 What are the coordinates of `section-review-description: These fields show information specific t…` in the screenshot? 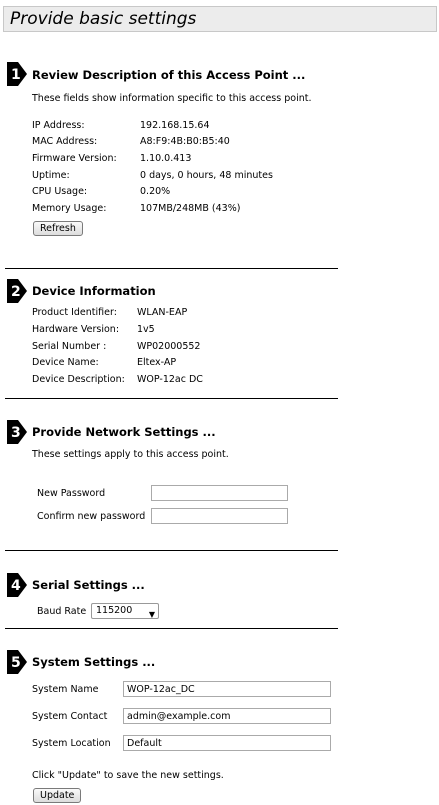 It's located at (172, 98).